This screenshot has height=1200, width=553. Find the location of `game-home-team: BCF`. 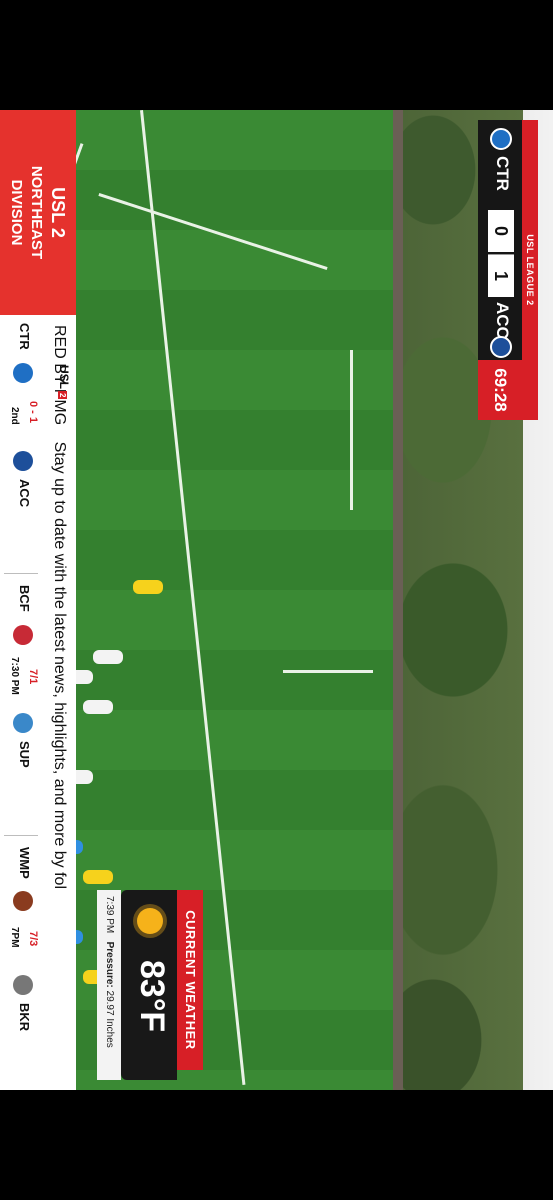

game-home-team: BCF is located at coordinates (24, 598).